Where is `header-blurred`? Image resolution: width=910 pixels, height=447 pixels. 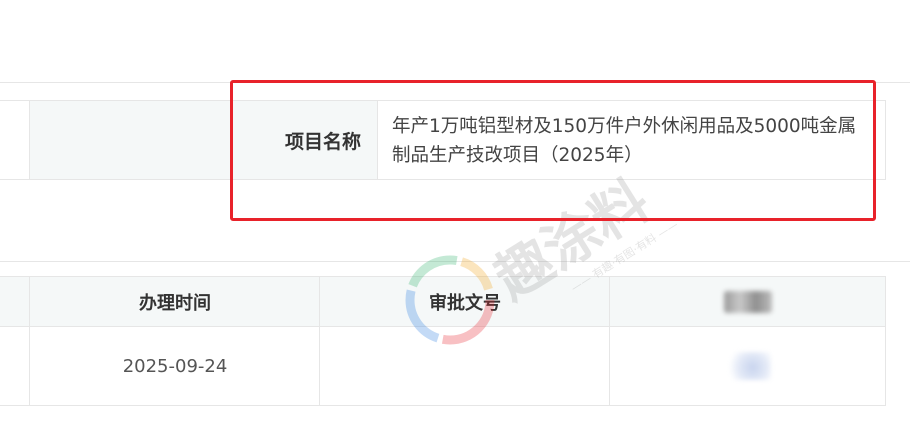 header-blurred is located at coordinates (748, 301).